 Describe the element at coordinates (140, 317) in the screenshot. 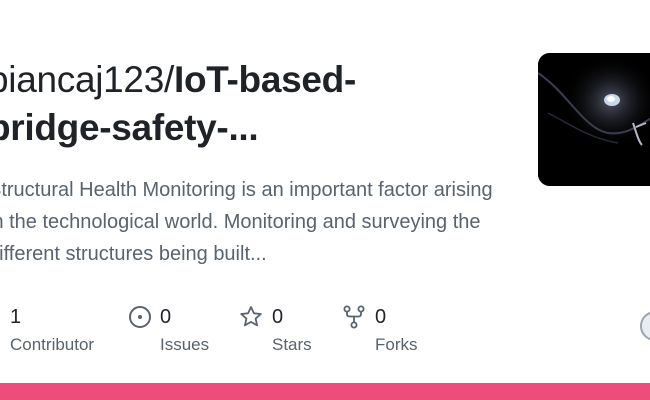

I see `issue-opened-icon` at that location.